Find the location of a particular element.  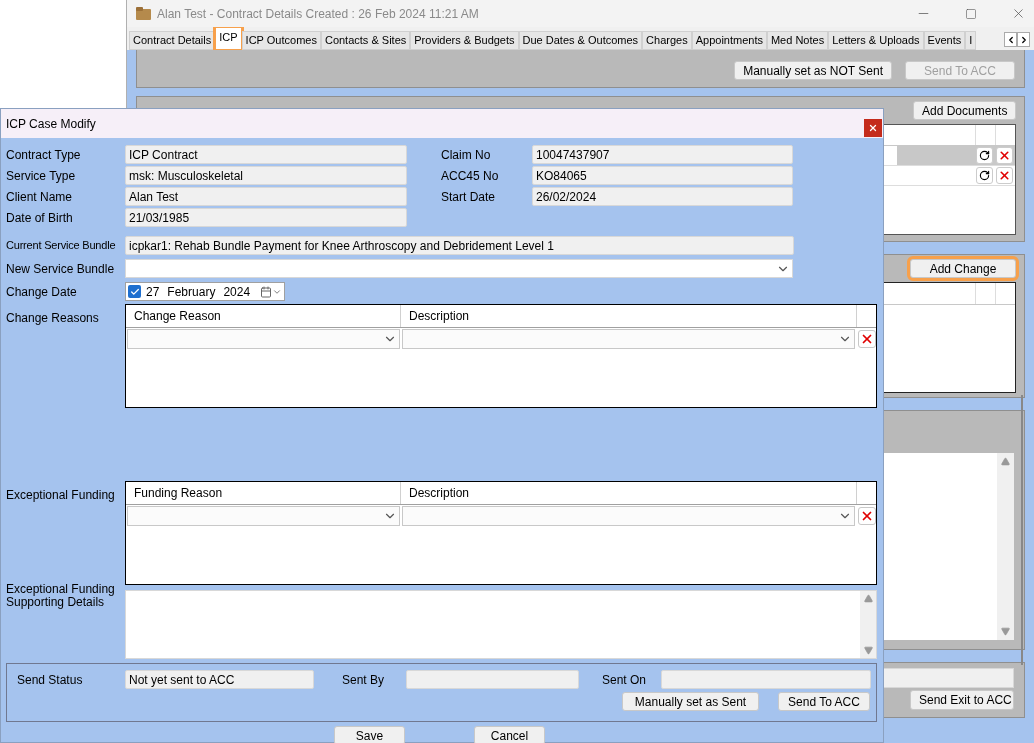

maximize-icon is located at coordinates (971, 13).